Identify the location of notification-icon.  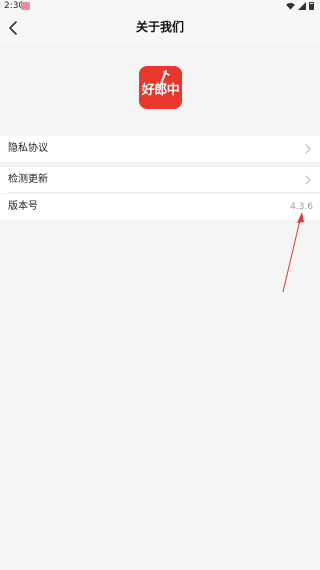
(25, 6).